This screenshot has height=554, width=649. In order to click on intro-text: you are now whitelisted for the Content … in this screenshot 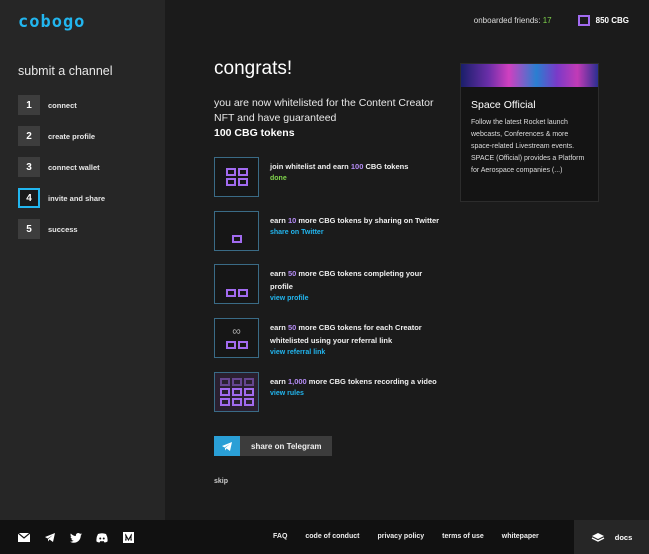, I will do `click(334, 118)`.